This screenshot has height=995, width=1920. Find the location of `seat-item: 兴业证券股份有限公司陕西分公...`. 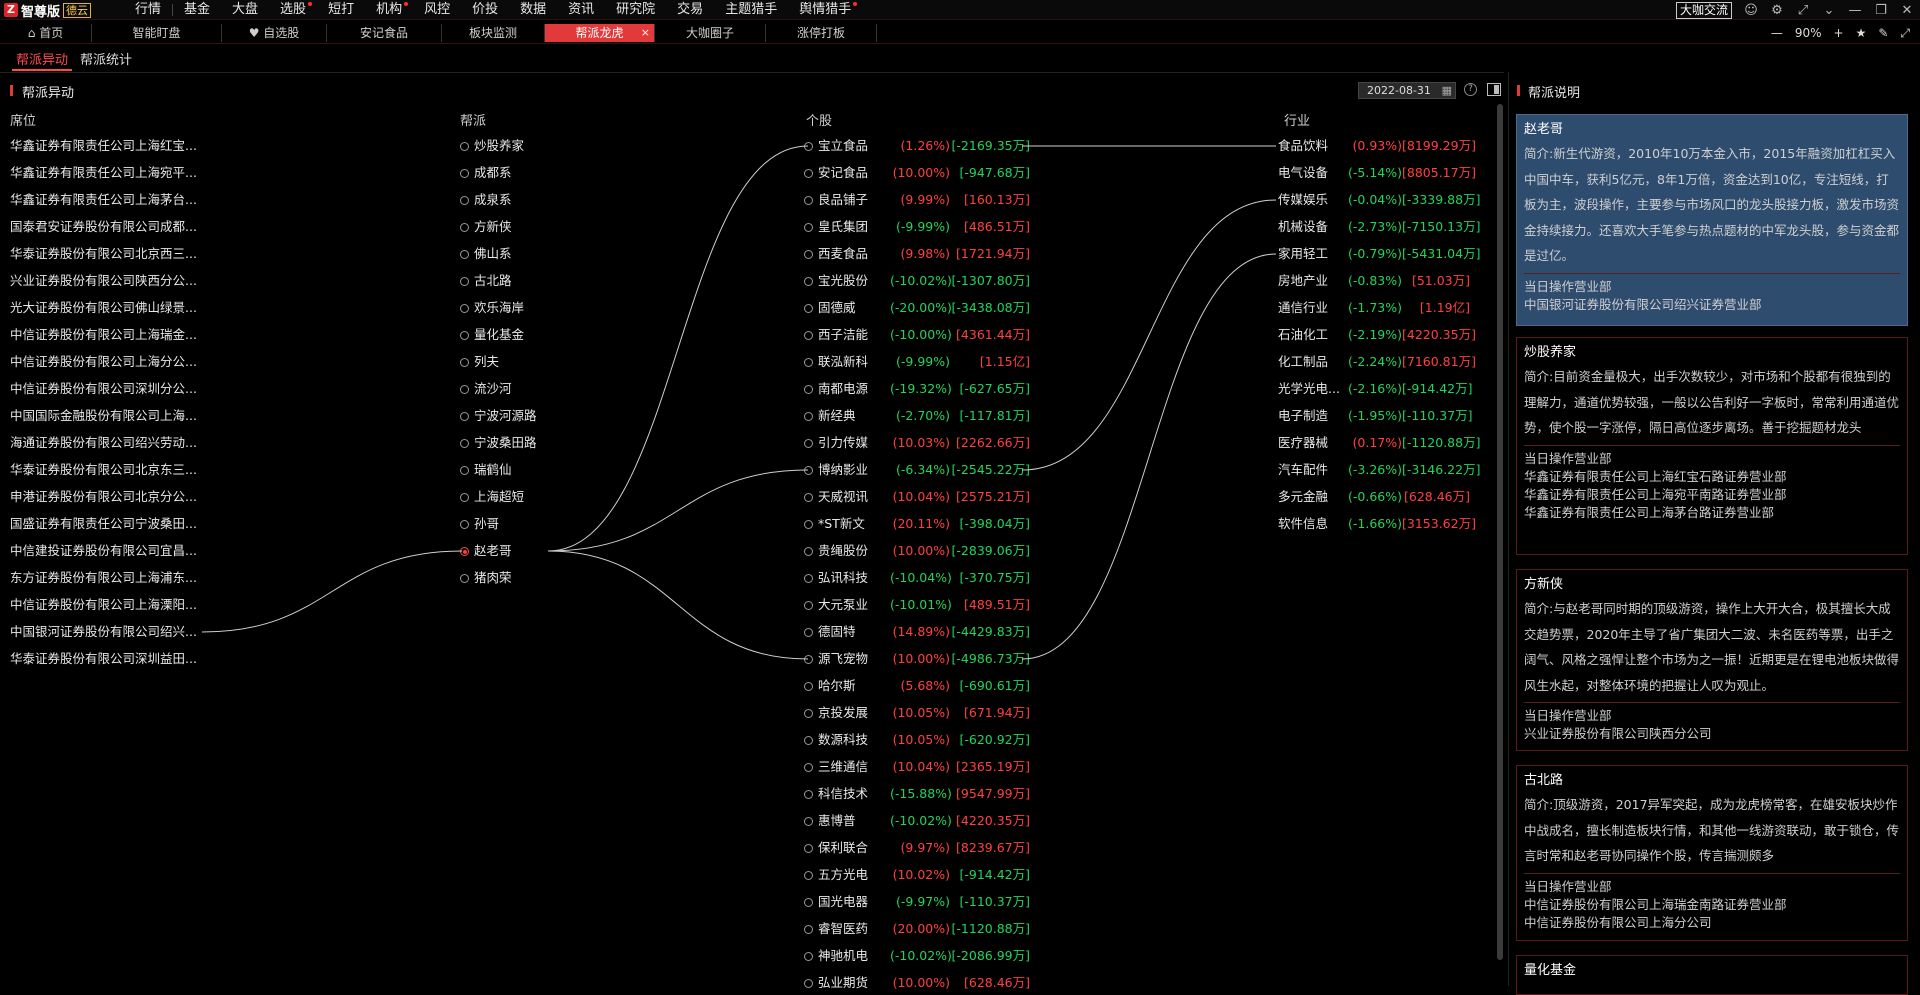

seat-item: 兴业证券股份有限公司陕西分公... is located at coordinates (110, 281).